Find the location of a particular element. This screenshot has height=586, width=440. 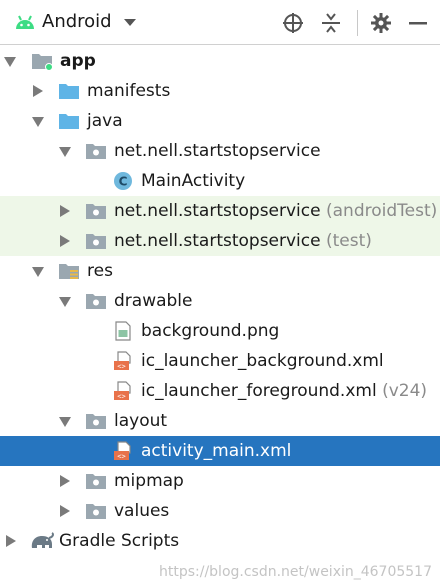

tree-row-main-activity: C MainActivity is located at coordinates (220, 181).